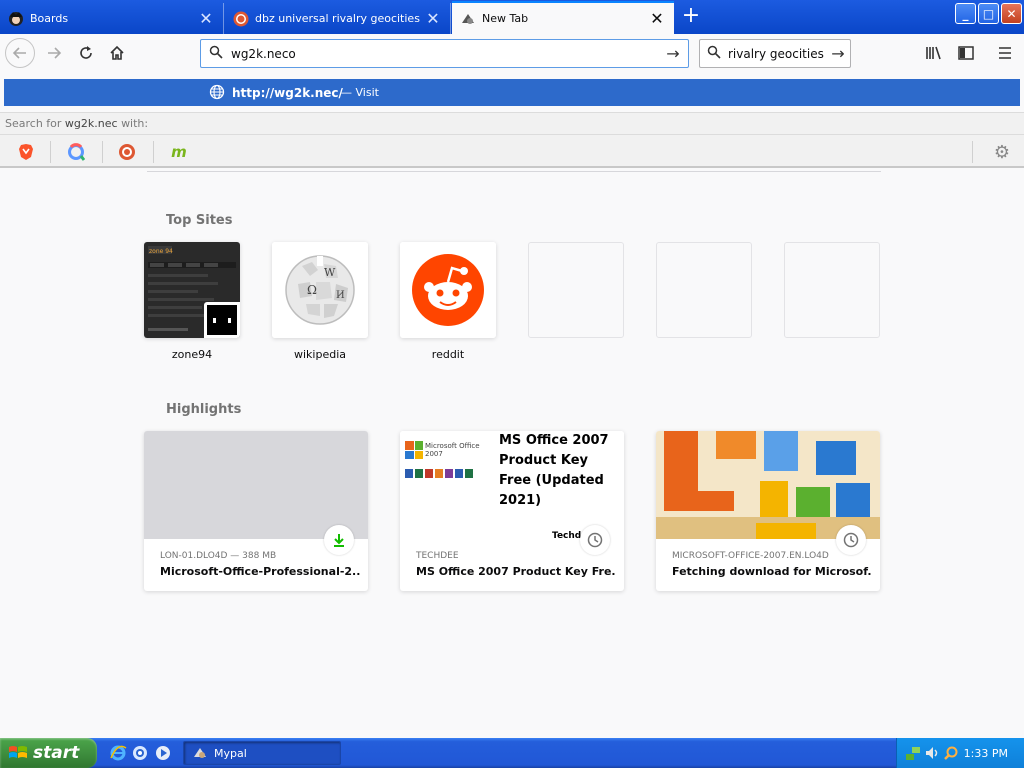  I want to click on reload-button, so click(86, 53).